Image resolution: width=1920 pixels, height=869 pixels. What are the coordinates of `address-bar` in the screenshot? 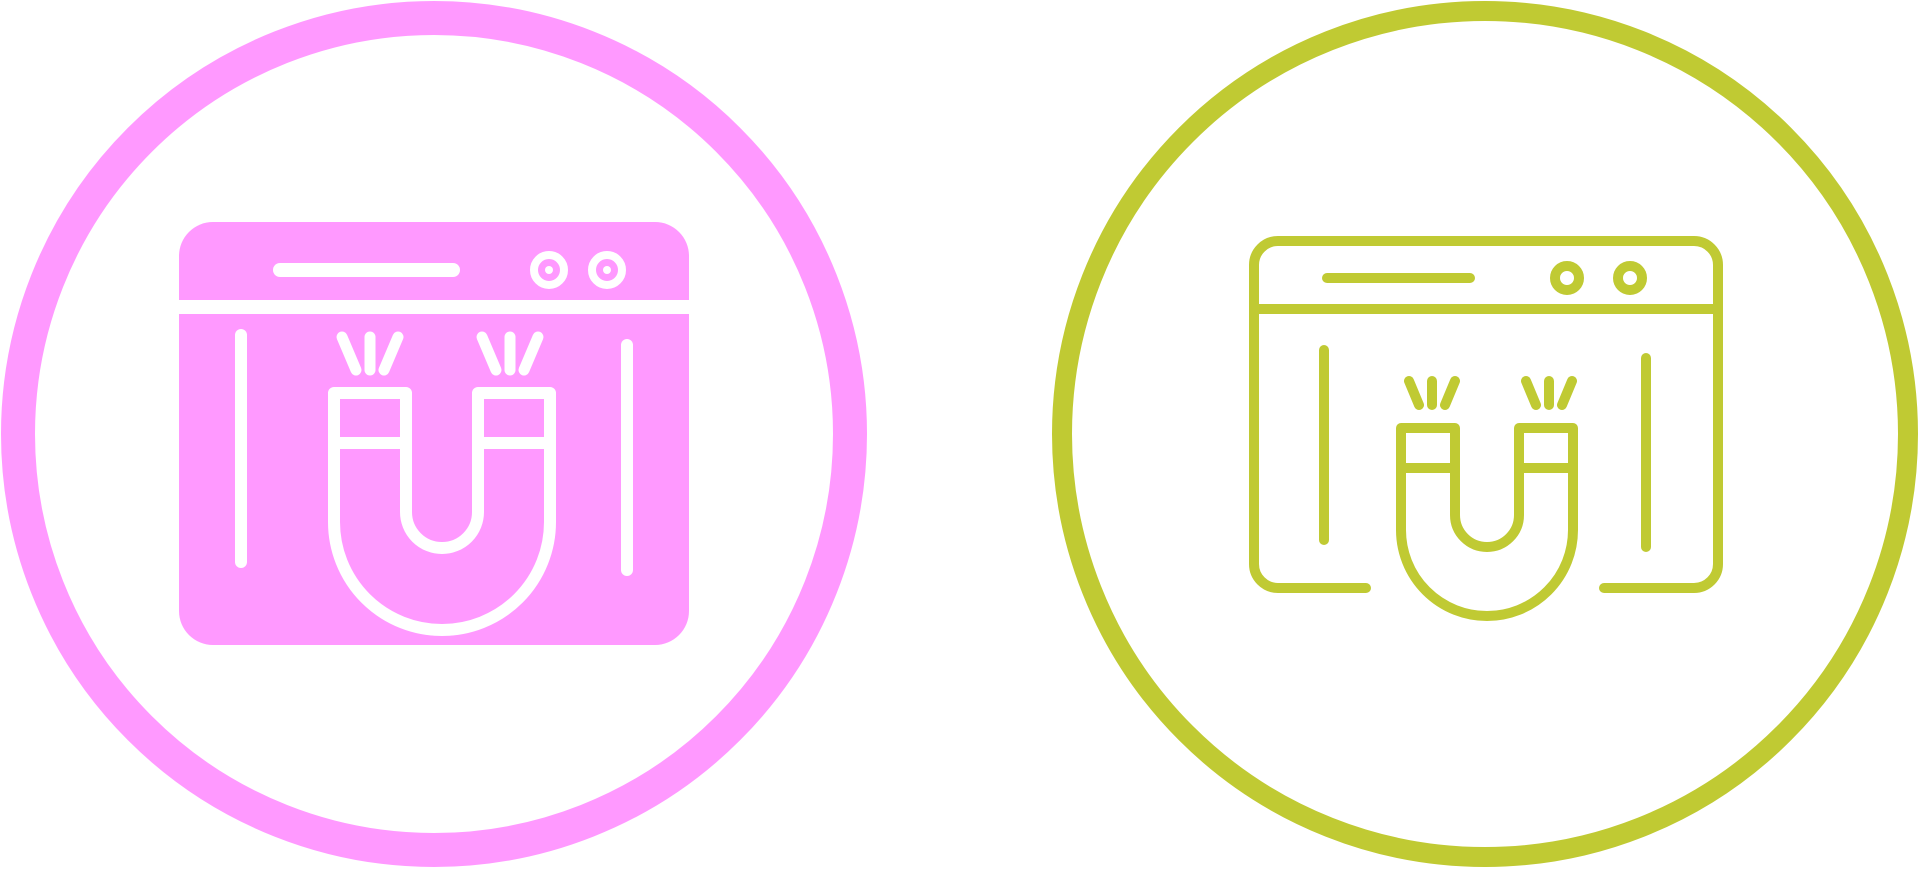 It's located at (366, 270).